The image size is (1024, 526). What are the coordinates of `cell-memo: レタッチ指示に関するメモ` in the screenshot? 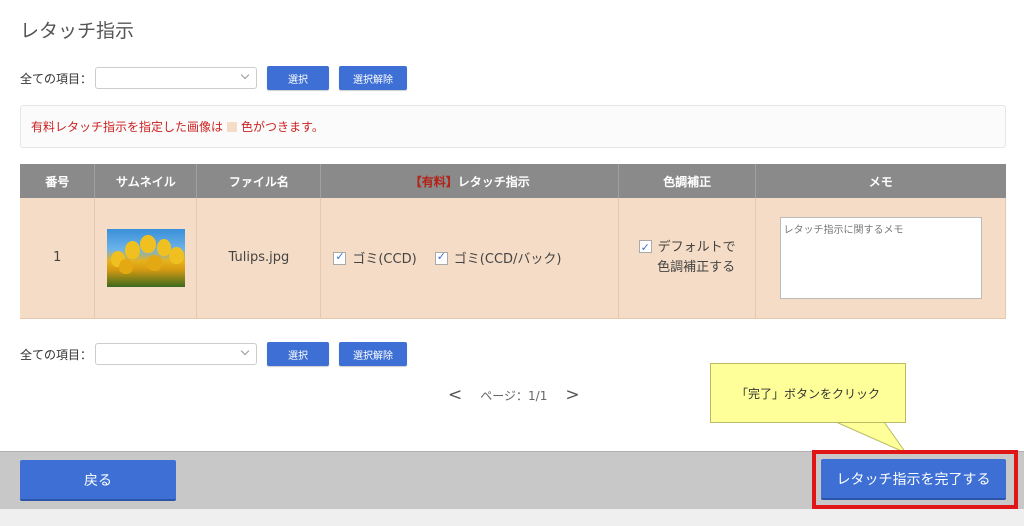 It's located at (880, 258).